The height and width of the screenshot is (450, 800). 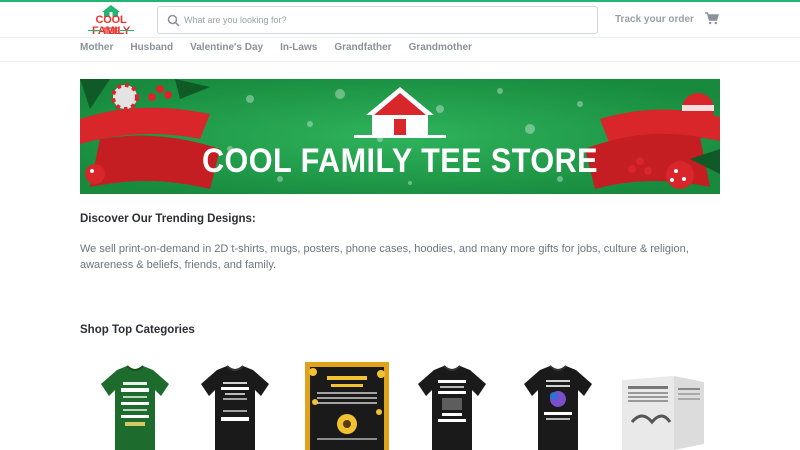 I want to click on nav-item-in-laws: In-Laws, so click(x=298, y=49).